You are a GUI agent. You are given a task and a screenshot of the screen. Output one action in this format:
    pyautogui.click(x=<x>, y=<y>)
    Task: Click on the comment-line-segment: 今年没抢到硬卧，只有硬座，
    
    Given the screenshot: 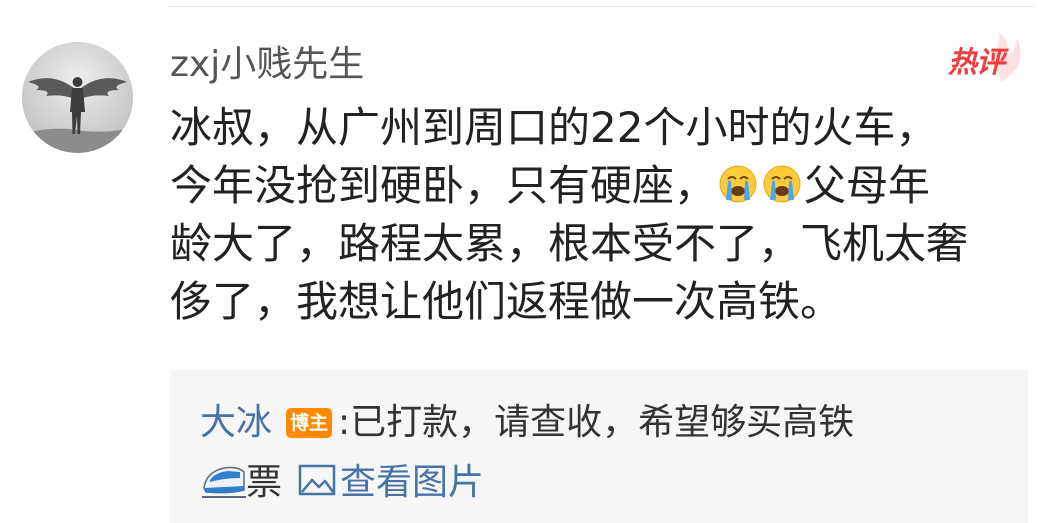 What is the action you would take?
    pyautogui.click(x=443, y=185)
    